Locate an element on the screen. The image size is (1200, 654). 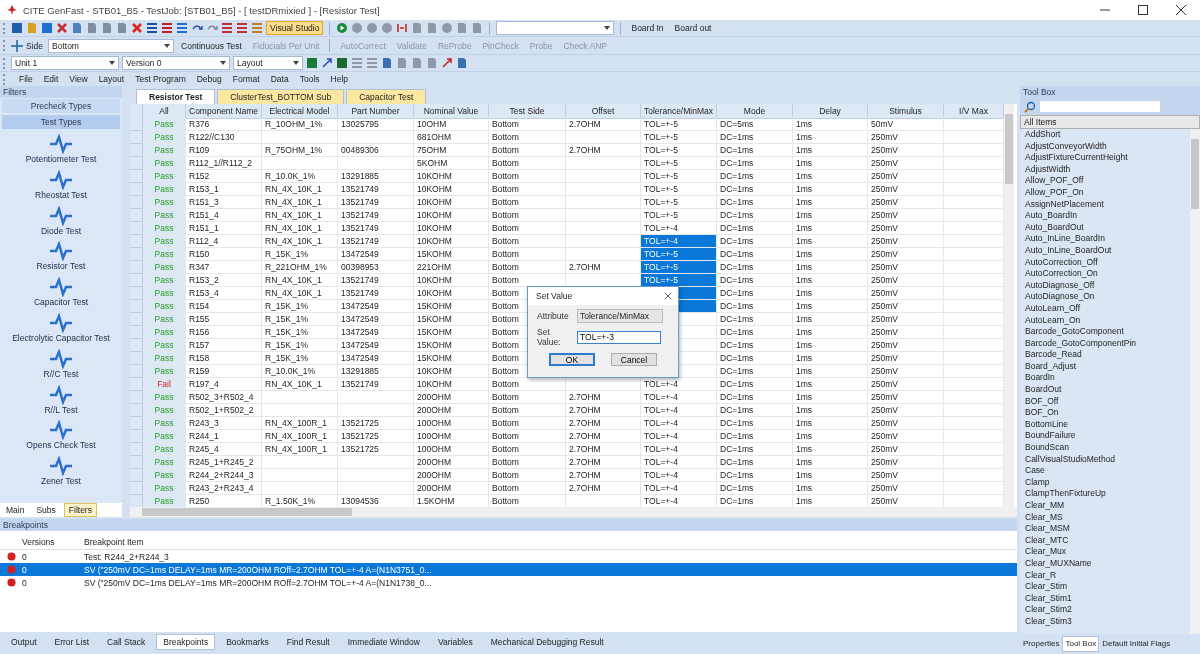
section-header: Precheck Types is located at coordinates (61, 106).